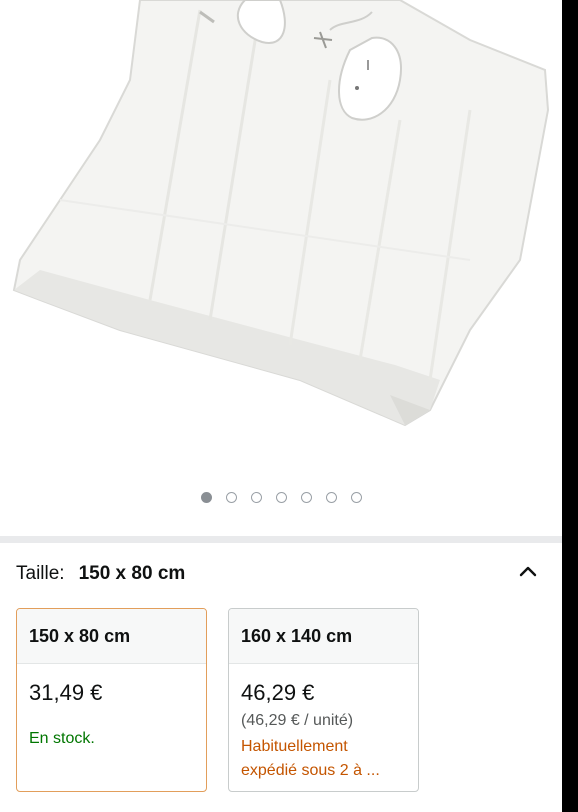 This screenshot has height=812, width=578. What do you see at coordinates (111, 700) in the screenshot?
I see `size-option-150x80: 150 x 80 cm 31,49 € En stock.` at bounding box center [111, 700].